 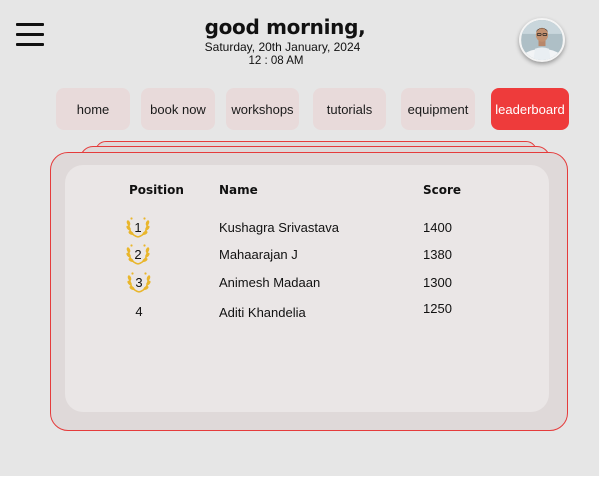 I want to click on nav-home-button: home, so click(x=93, y=109).